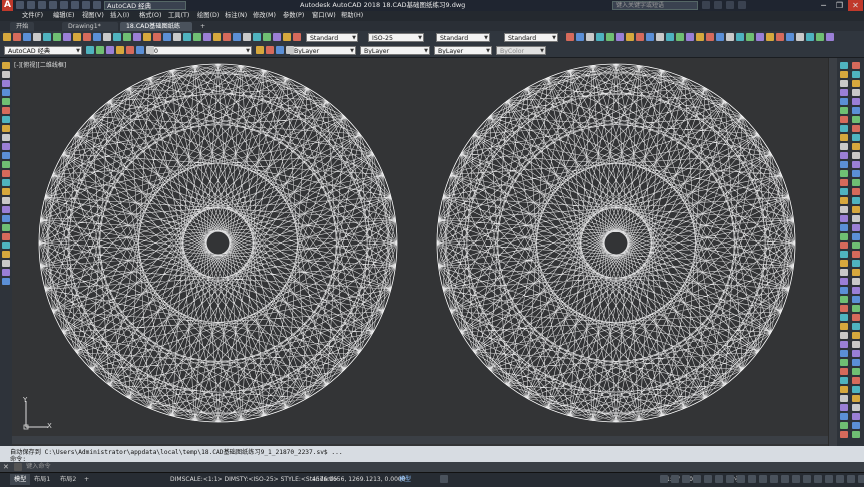 The image size is (864, 487). Describe the element at coordinates (742, 5) in the screenshot. I see `help-icon` at that location.